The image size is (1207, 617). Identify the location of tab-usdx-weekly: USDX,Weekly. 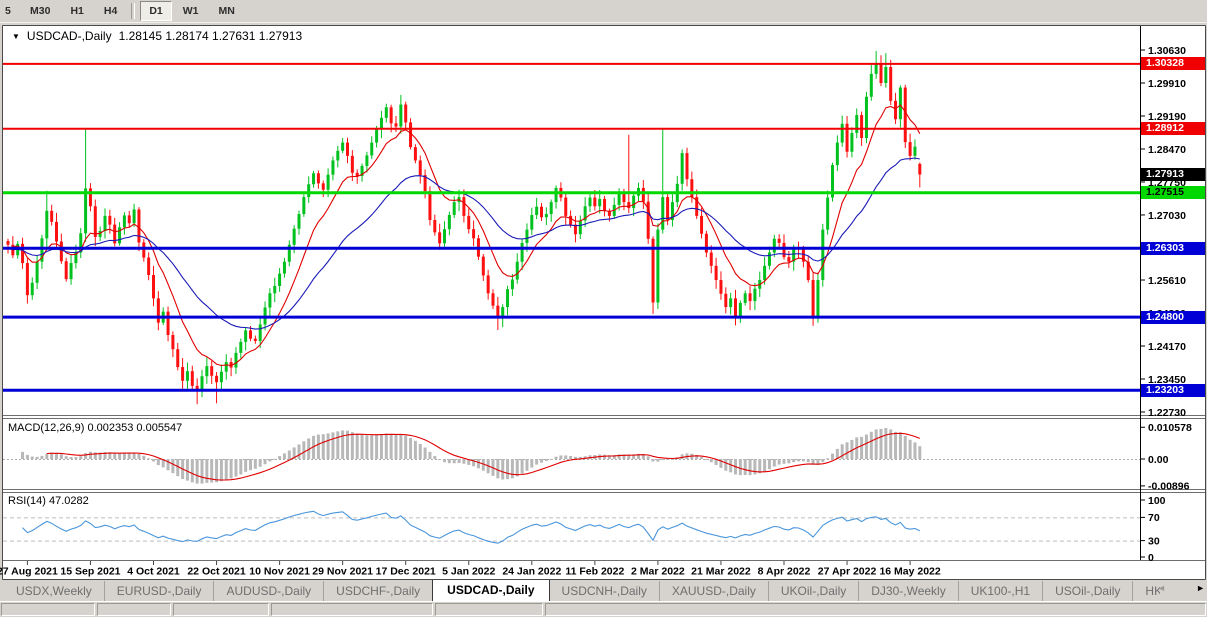
(54, 591).